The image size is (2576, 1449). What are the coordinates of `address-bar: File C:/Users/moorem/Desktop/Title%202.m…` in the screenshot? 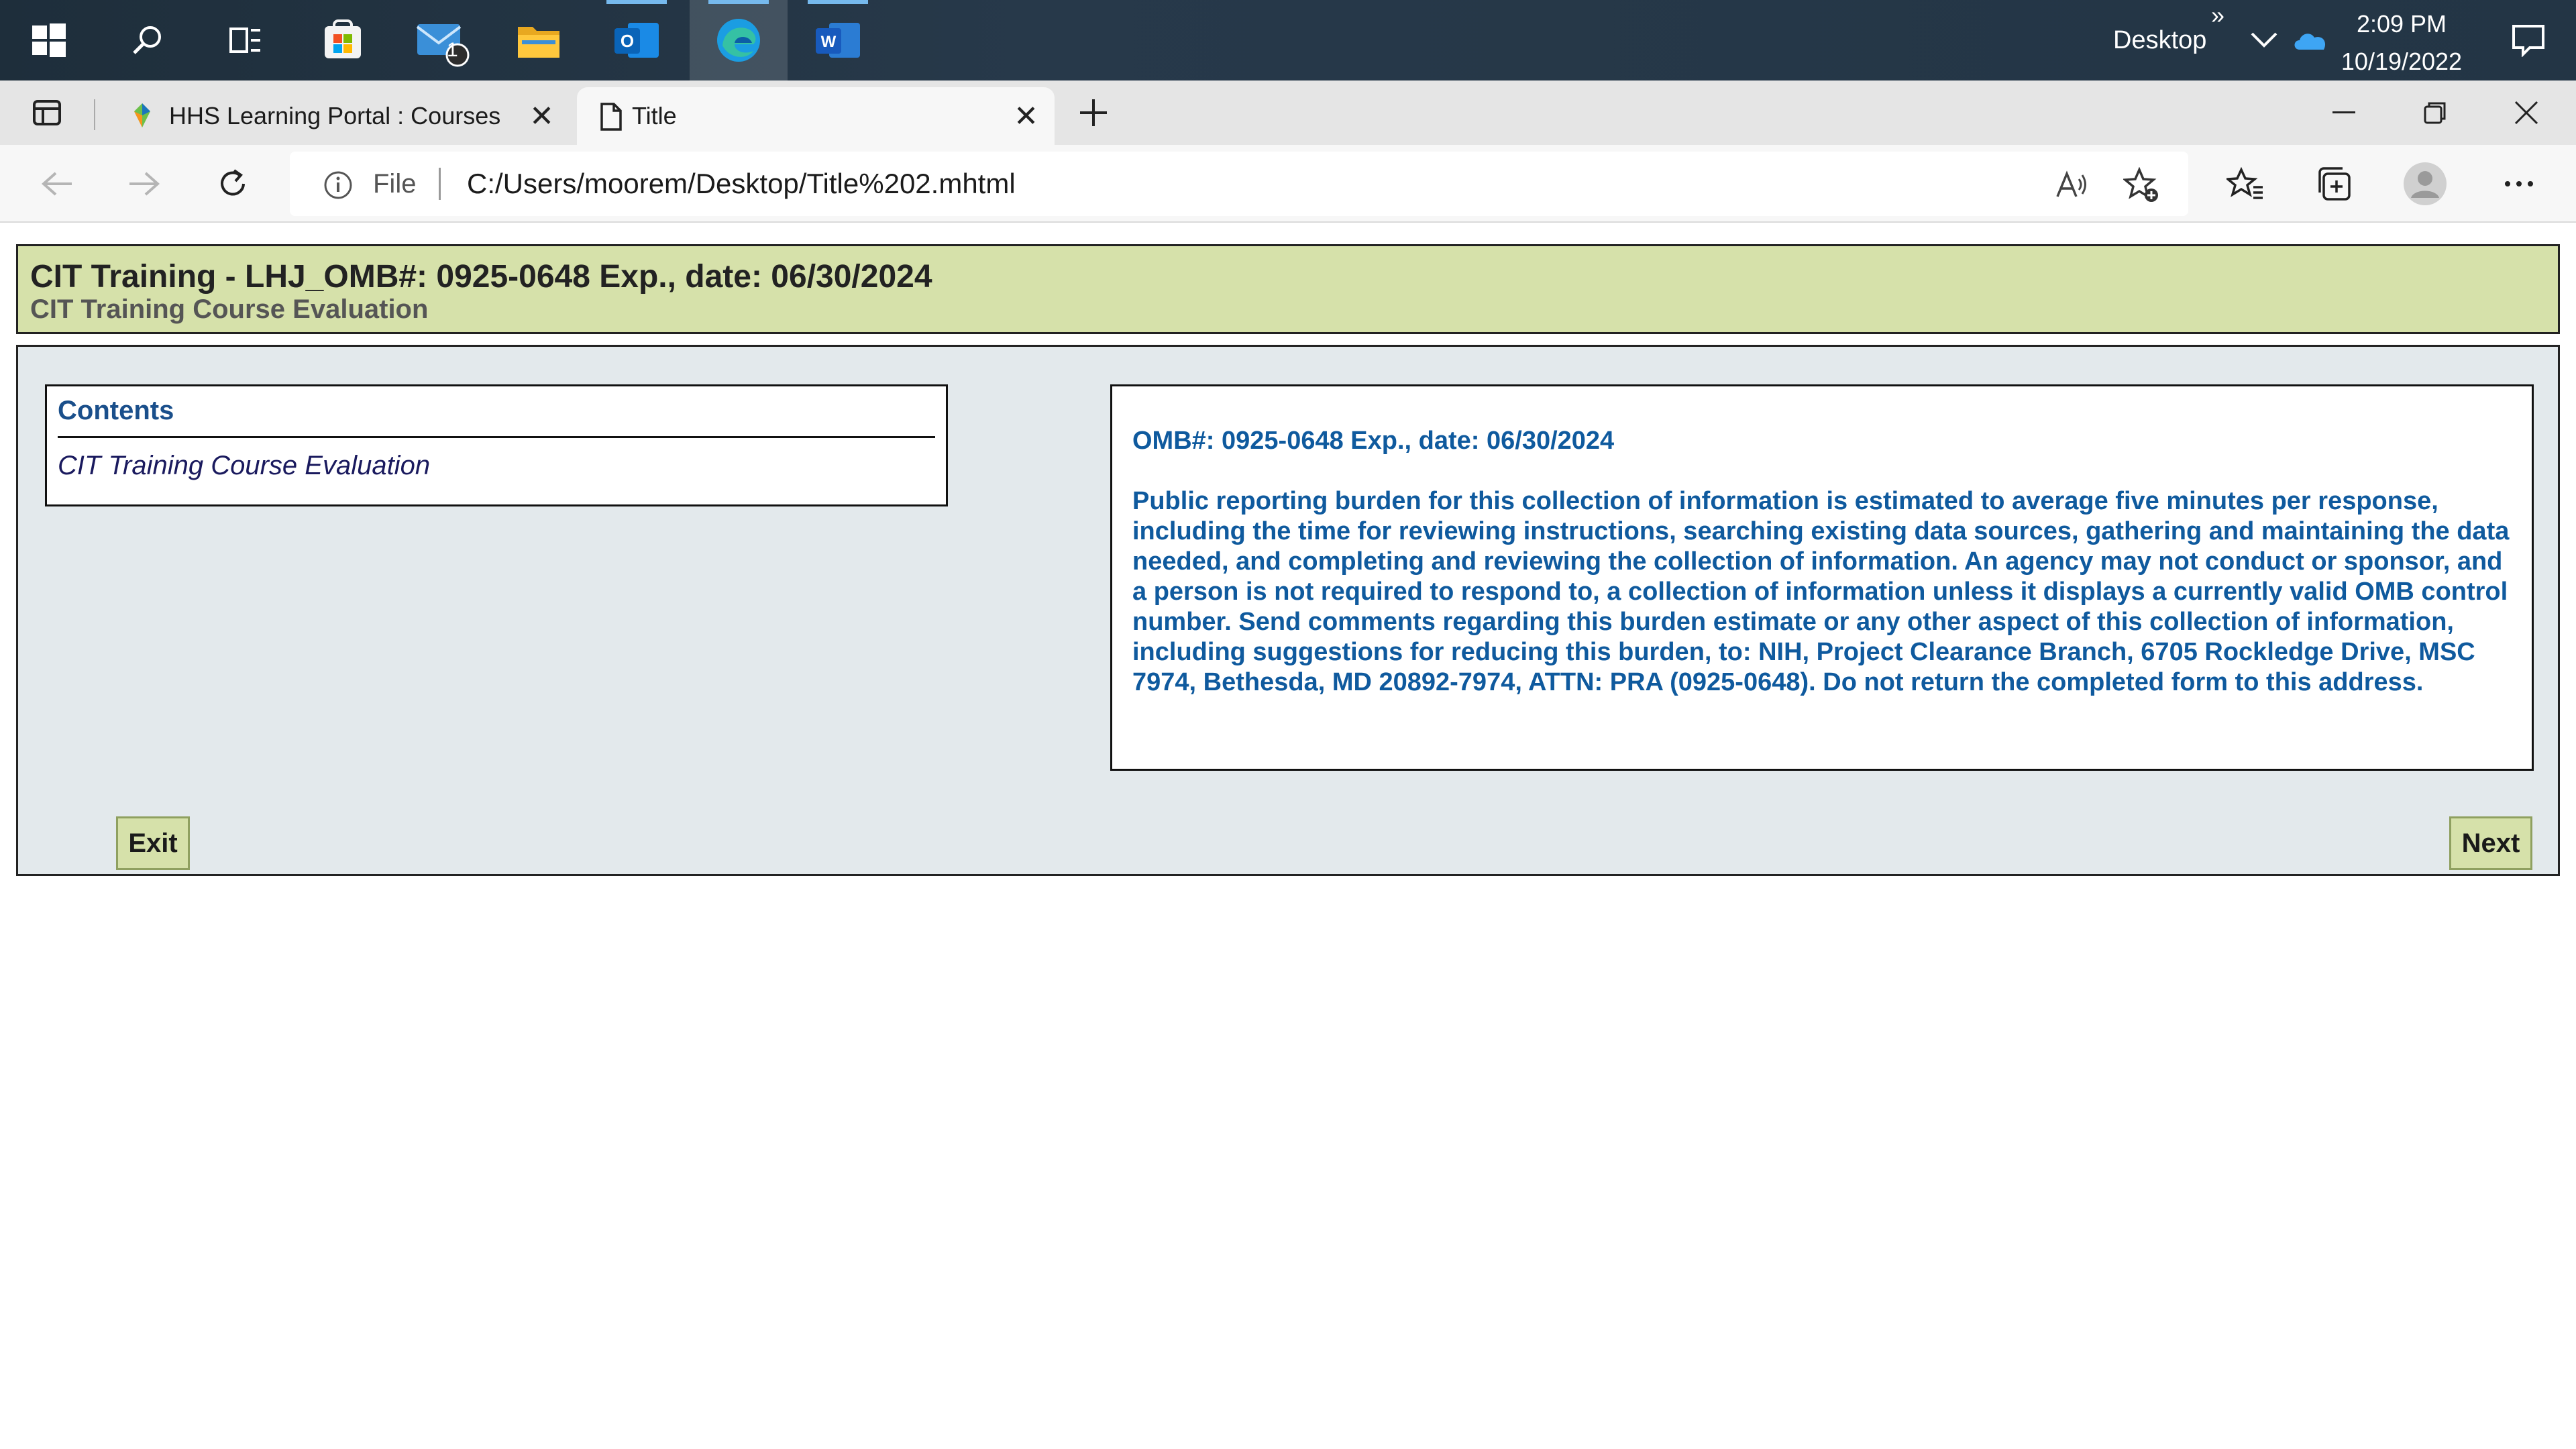 It's located at (1239, 184).